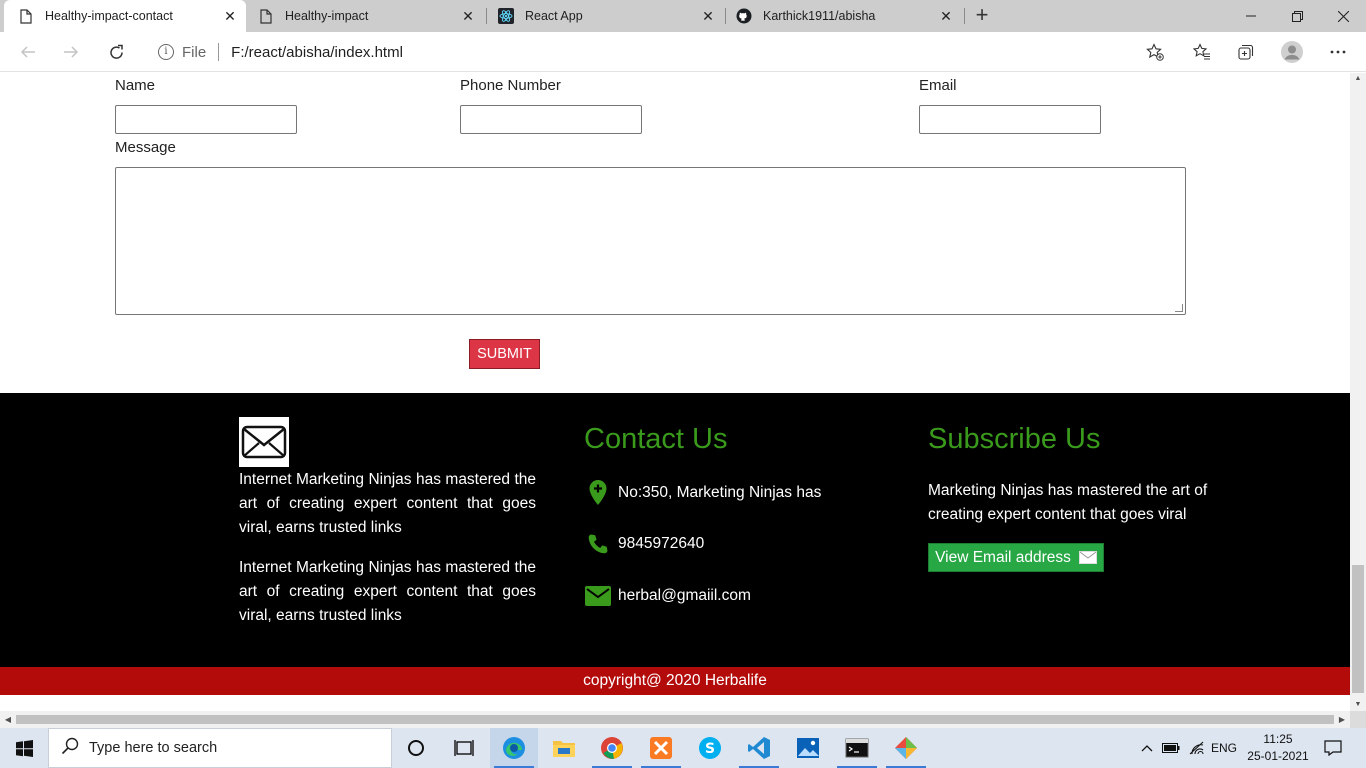  I want to click on skype-taskbar-app: S, so click(710, 748).